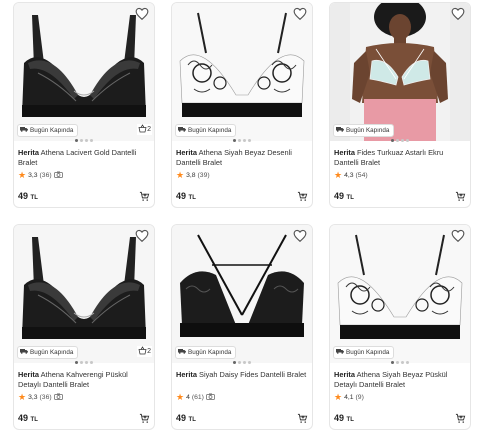  I want to click on product-rating: ★ 3,8 (39), so click(193, 175).